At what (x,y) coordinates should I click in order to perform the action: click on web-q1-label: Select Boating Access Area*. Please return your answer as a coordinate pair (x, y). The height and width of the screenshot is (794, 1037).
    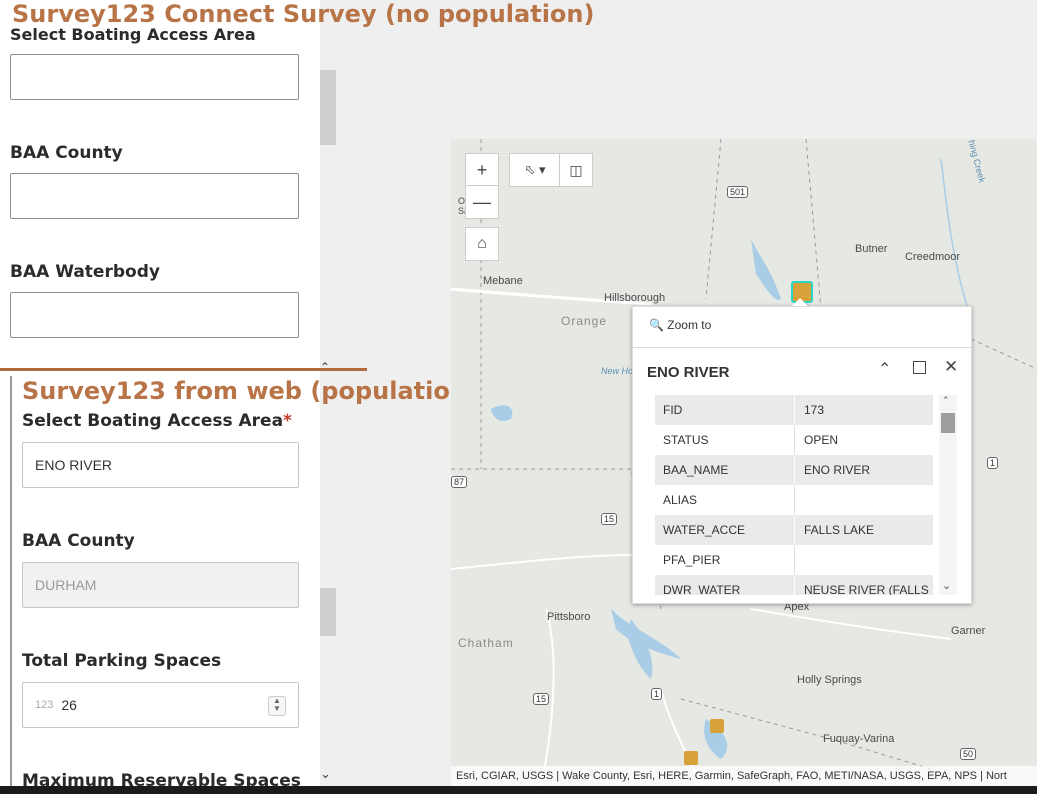
    Looking at the image, I should click on (157, 421).